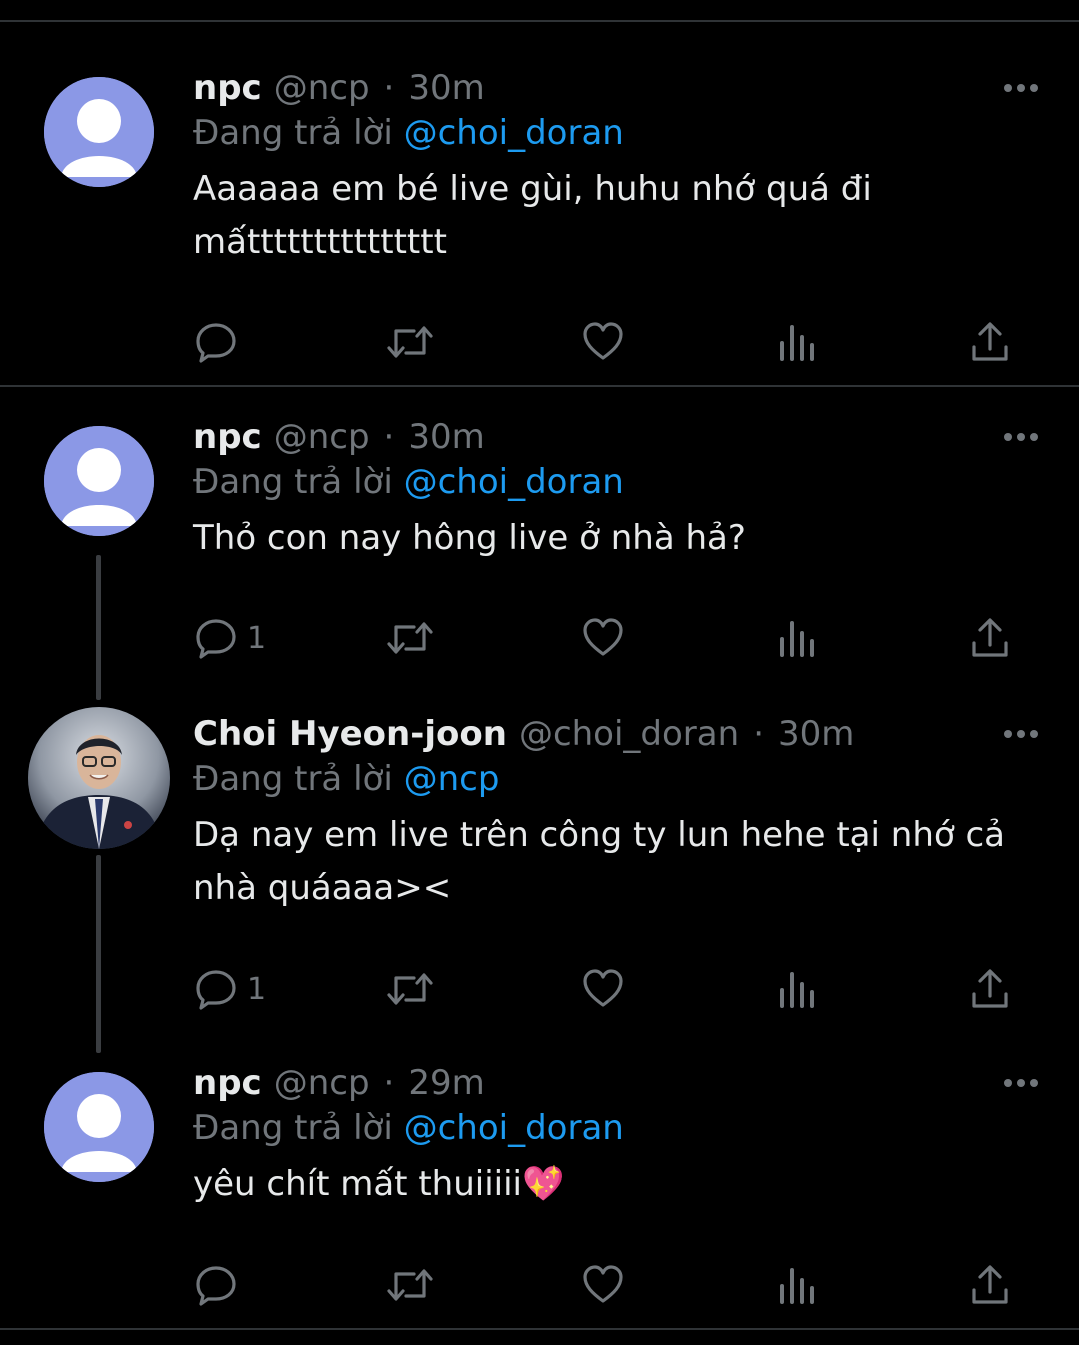 Image resolution: width=1079 pixels, height=1345 pixels. I want to click on tweet-header: npc @ncp · 29m, so click(339, 1083).